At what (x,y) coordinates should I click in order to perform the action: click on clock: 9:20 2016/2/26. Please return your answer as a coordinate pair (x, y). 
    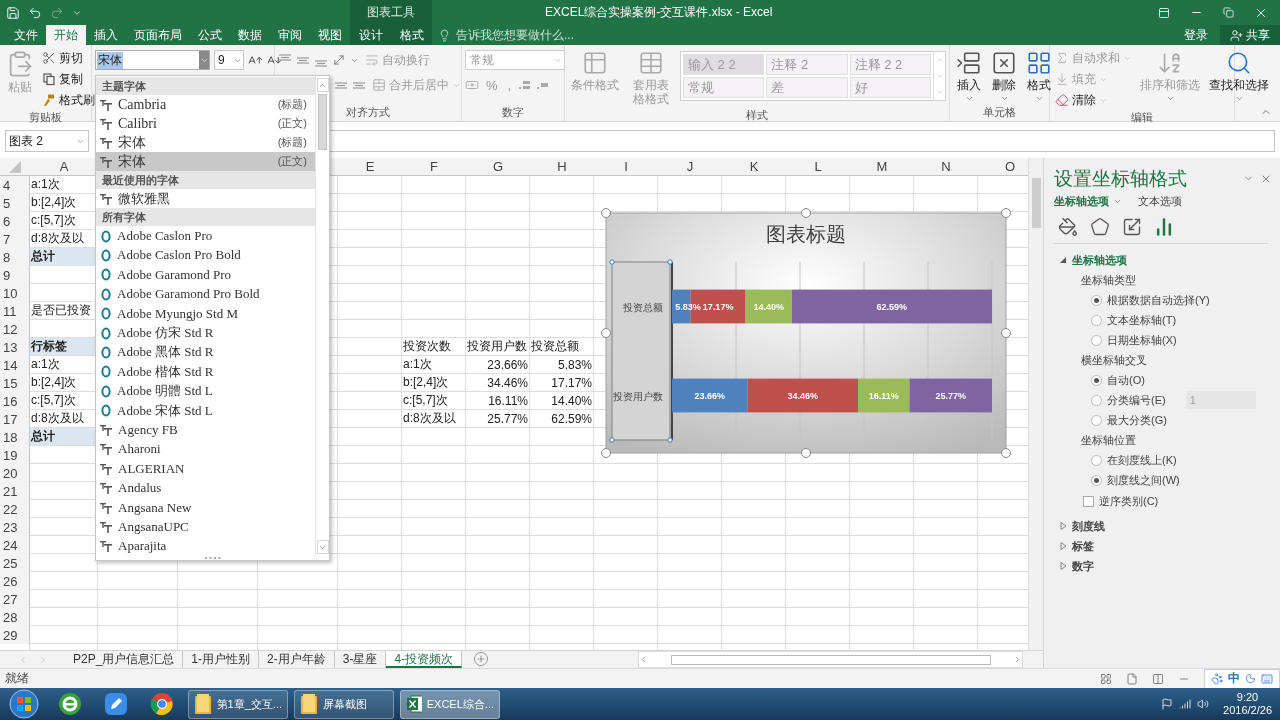
    Looking at the image, I should click on (1247, 704).